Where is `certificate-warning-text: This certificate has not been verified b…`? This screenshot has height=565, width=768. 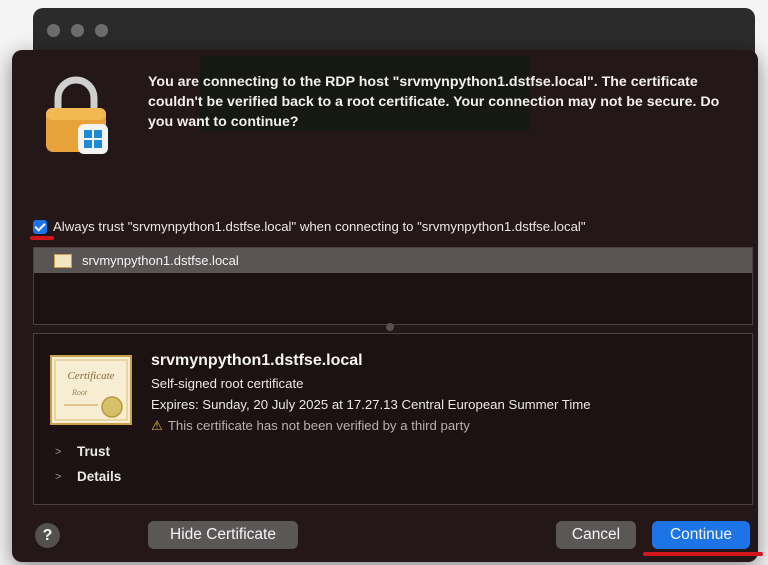 certificate-warning-text: This certificate has not been verified b… is located at coordinates (318, 425).